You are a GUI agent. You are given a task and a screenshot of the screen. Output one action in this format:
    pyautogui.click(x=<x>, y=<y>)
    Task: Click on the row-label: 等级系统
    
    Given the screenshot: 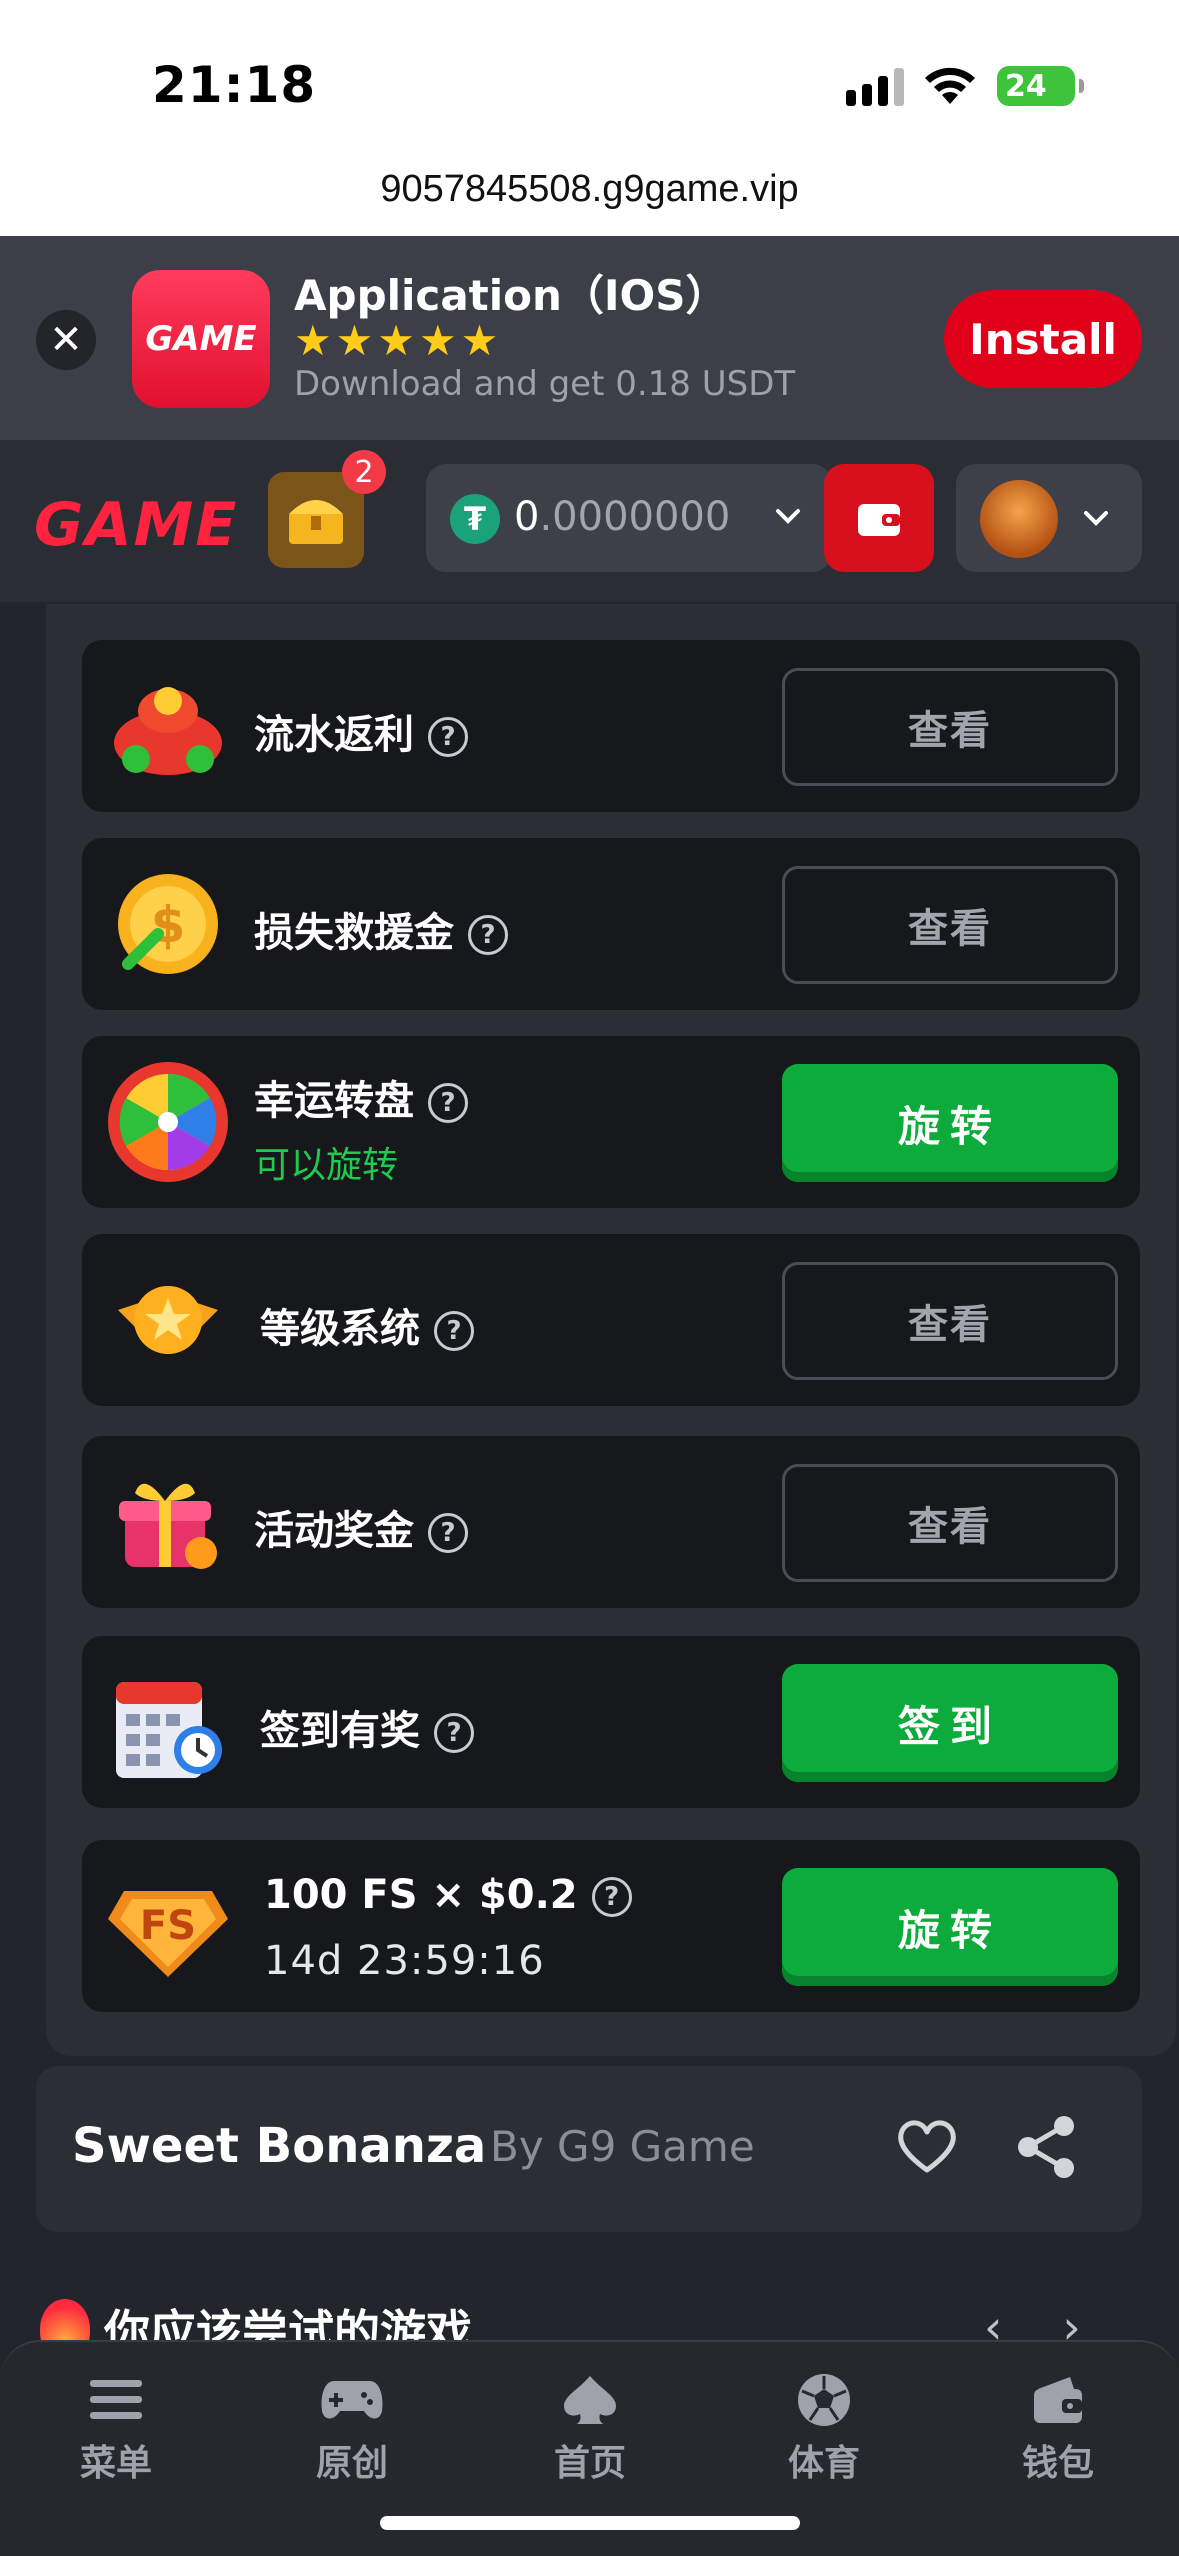 What is the action you would take?
    pyautogui.click(x=340, y=1329)
    